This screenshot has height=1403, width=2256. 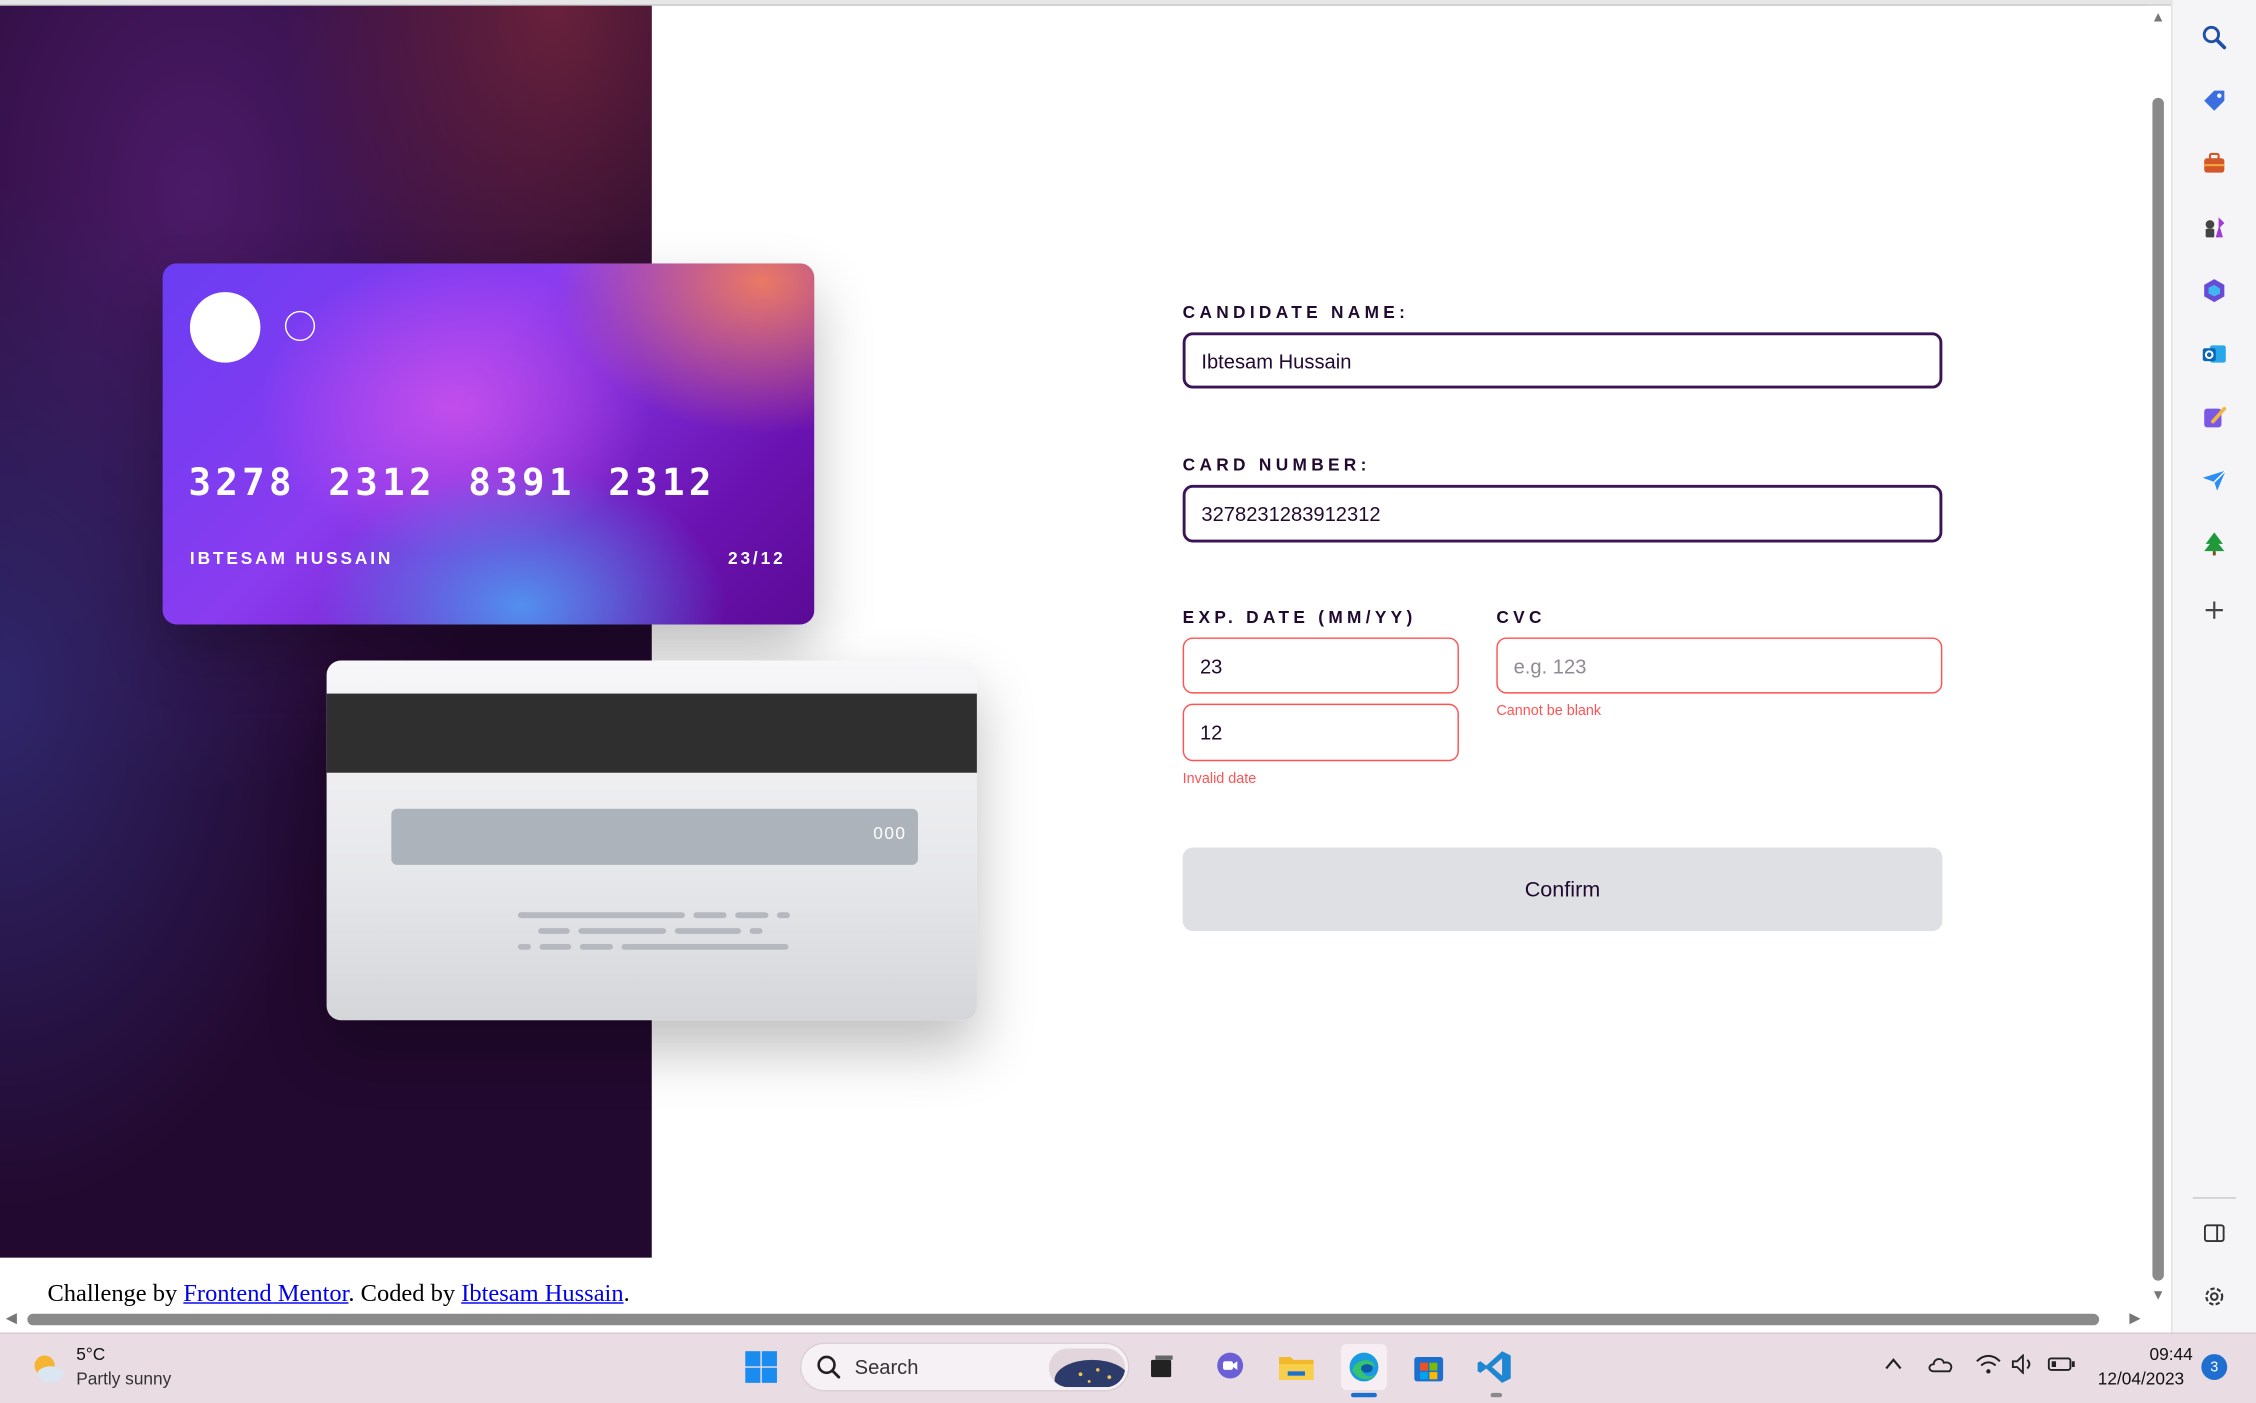 I want to click on chevron-up-icon, so click(x=1893, y=1366).